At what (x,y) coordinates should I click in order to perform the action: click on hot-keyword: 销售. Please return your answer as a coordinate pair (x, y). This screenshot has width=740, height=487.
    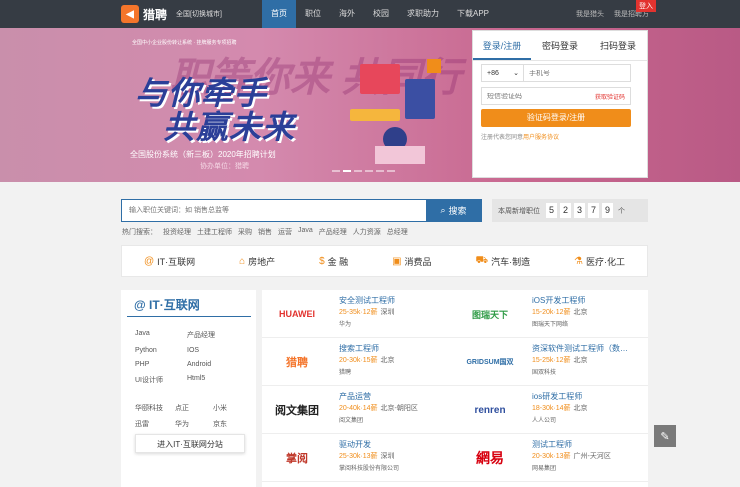
    Looking at the image, I should click on (265, 232).